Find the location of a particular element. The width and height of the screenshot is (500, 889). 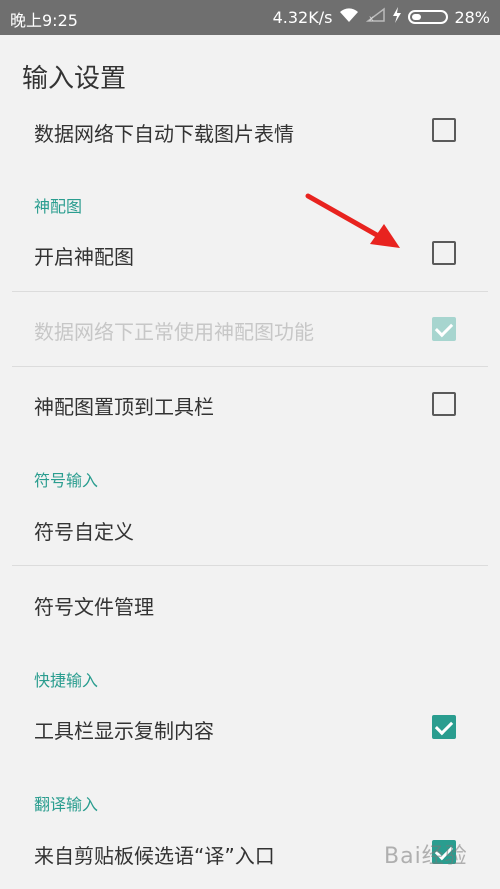

setting-label: 符号自定义 is located at coordinates (84, 532).